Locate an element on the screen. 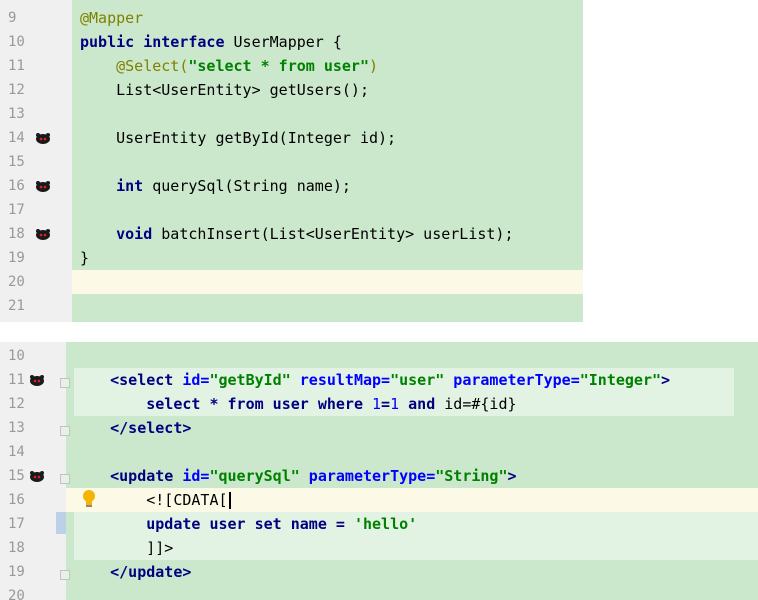 This screenshot has height=600, width=758. java-line-number: 19 is located at coordinates (16, 258).